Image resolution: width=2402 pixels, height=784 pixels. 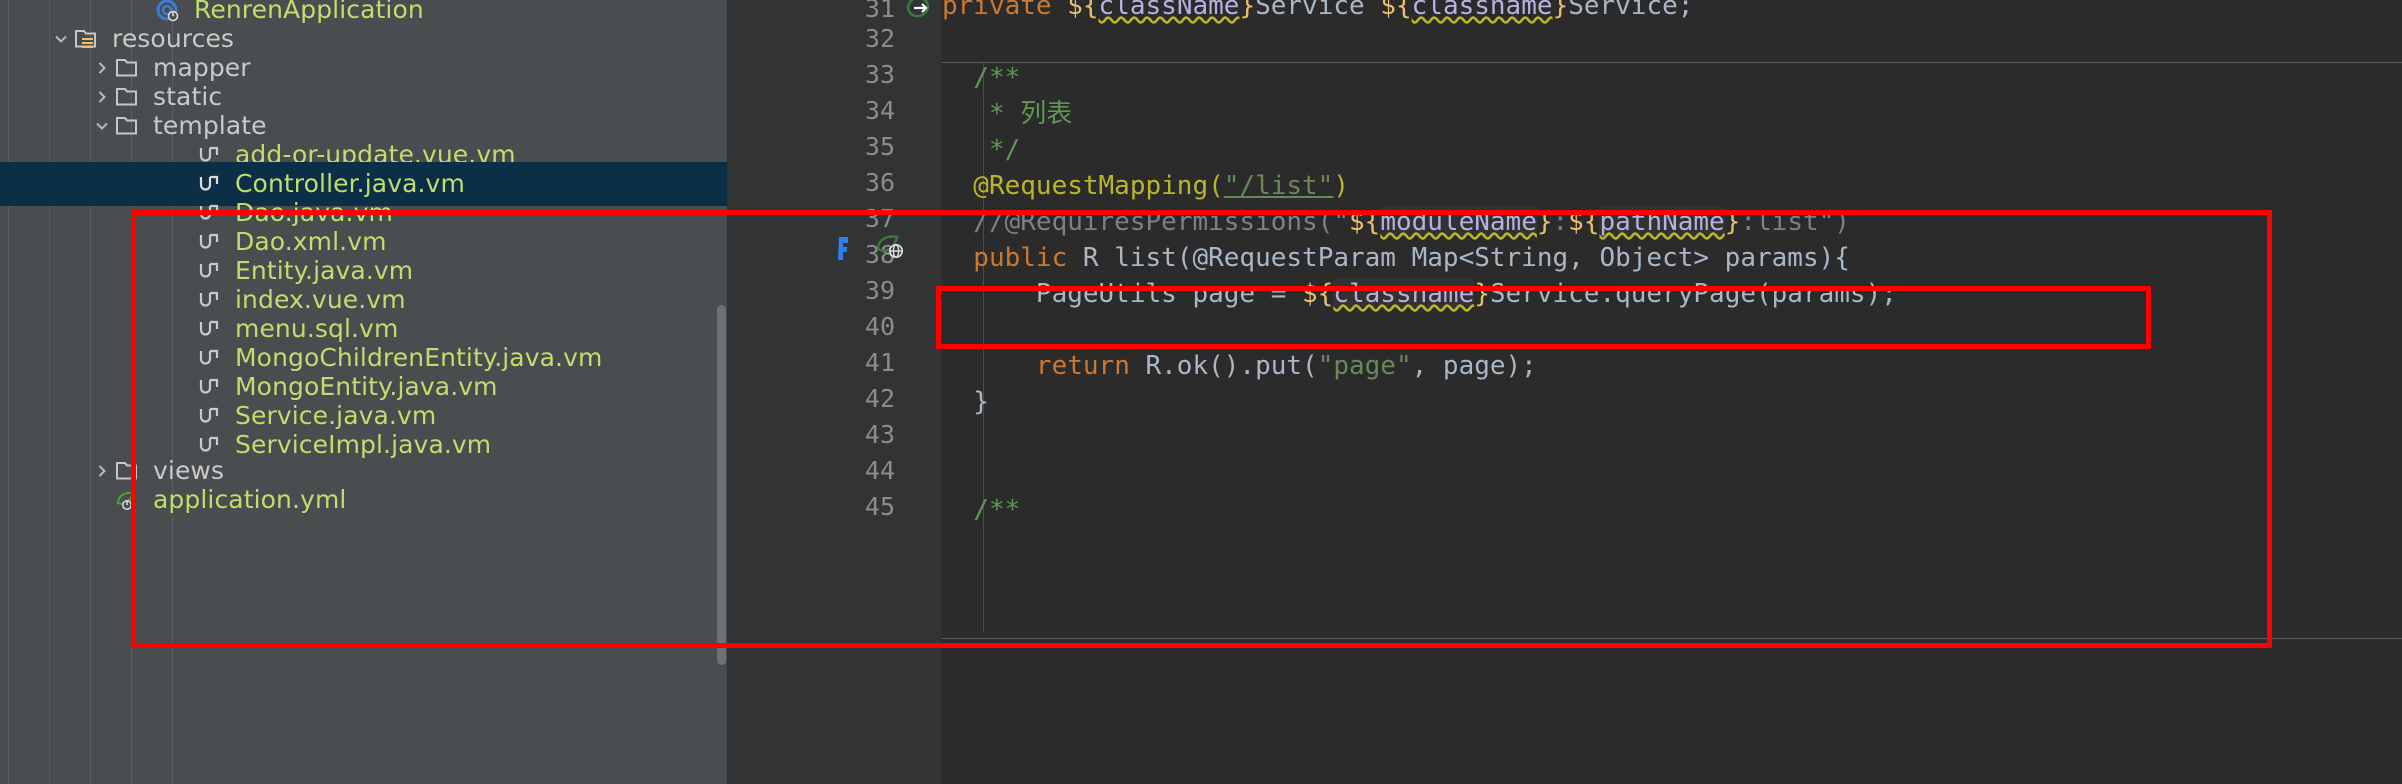 I want to click on code-line-35: */, so click(x=981, y=150).